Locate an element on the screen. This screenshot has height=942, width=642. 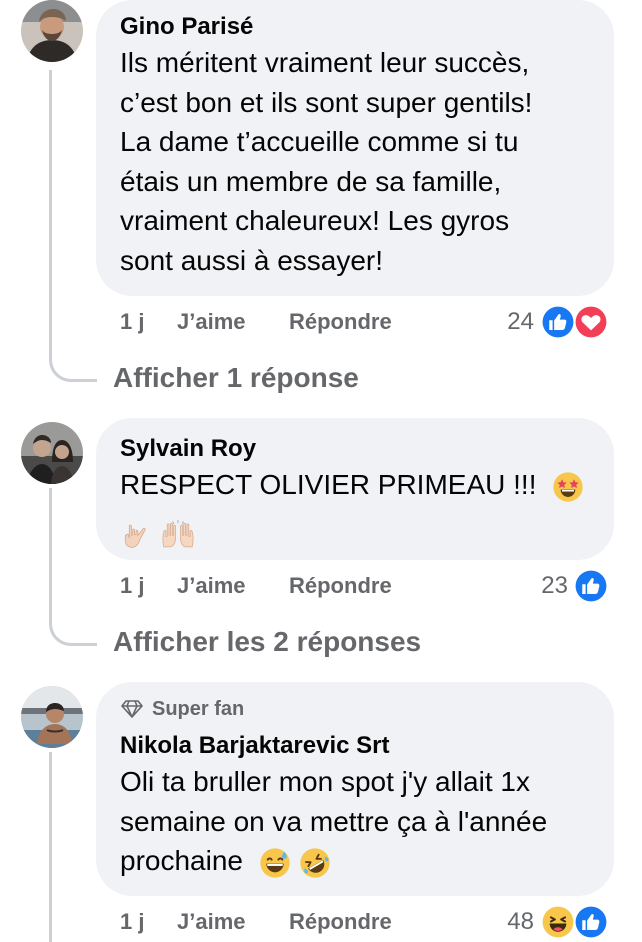
raising-hands-emoji is located at coordinates (178, 533).